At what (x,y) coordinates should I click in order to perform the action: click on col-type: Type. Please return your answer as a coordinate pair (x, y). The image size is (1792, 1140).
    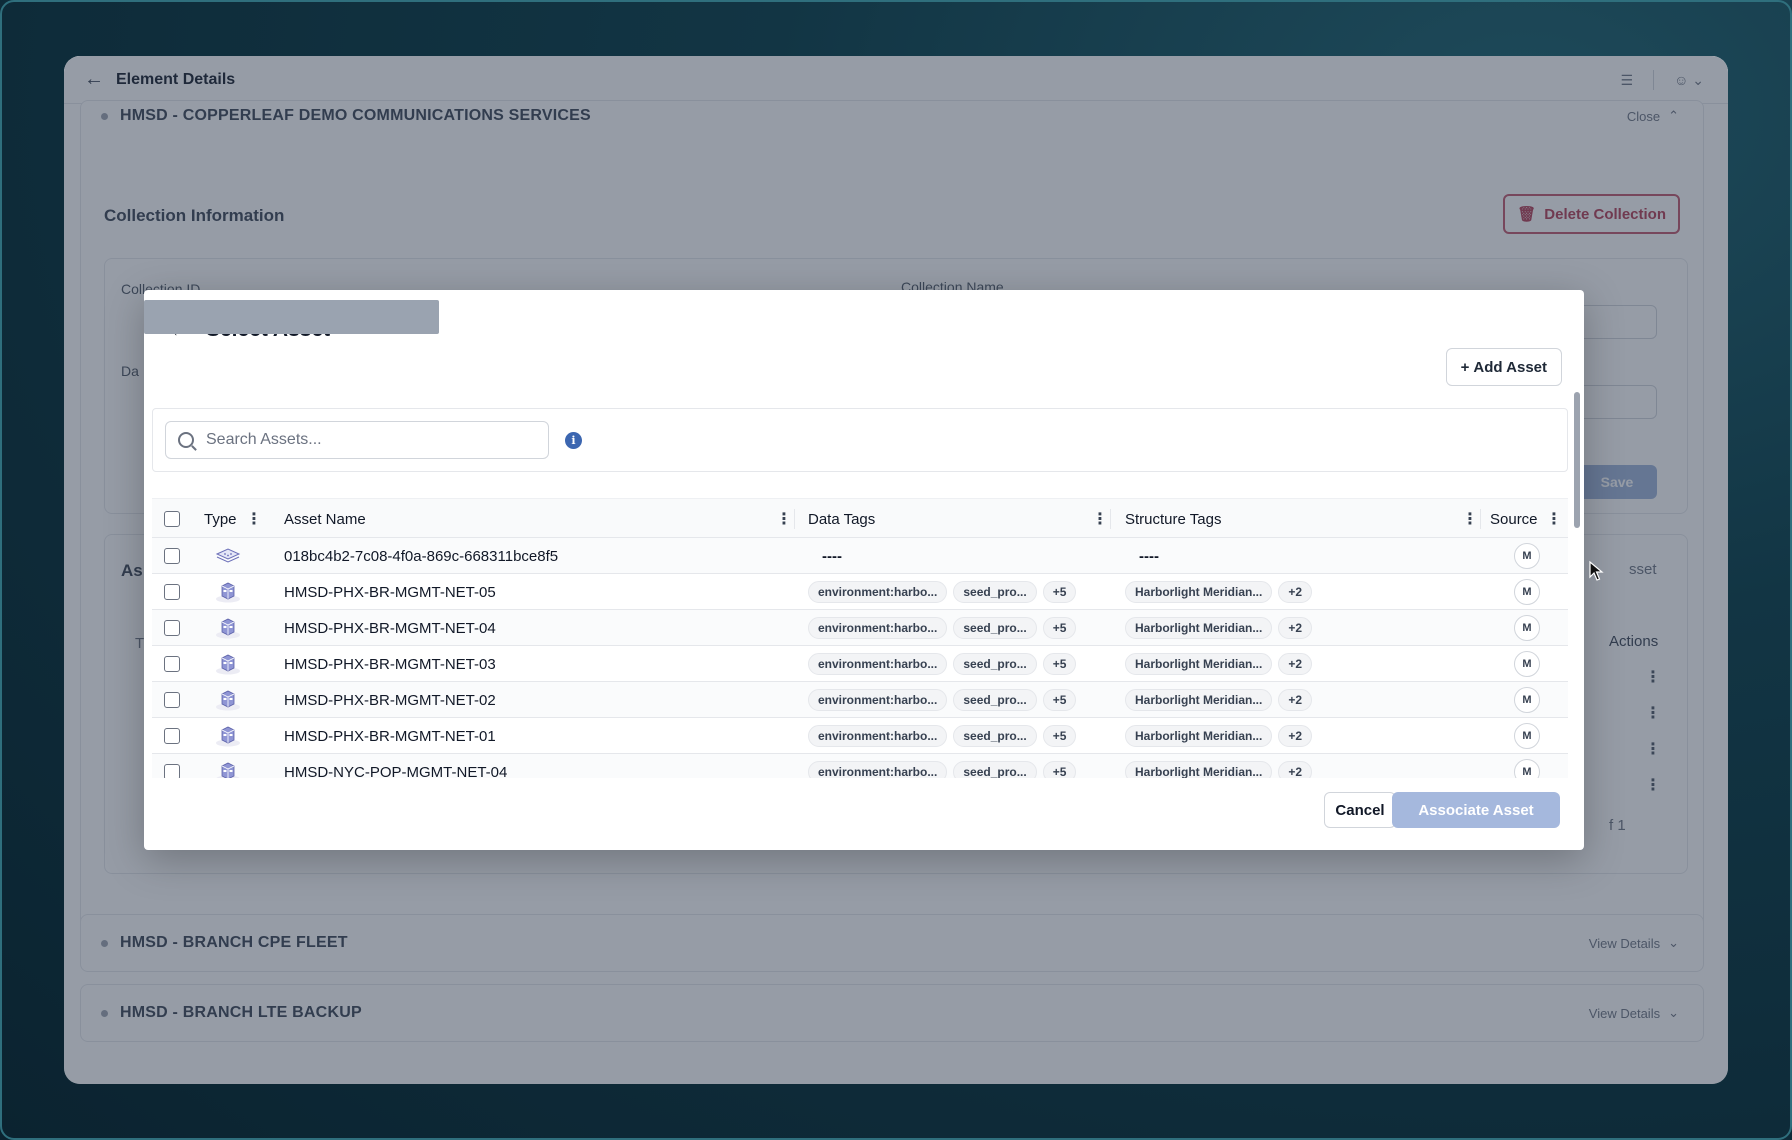
    Looking at the image, I should click on (220, 519).